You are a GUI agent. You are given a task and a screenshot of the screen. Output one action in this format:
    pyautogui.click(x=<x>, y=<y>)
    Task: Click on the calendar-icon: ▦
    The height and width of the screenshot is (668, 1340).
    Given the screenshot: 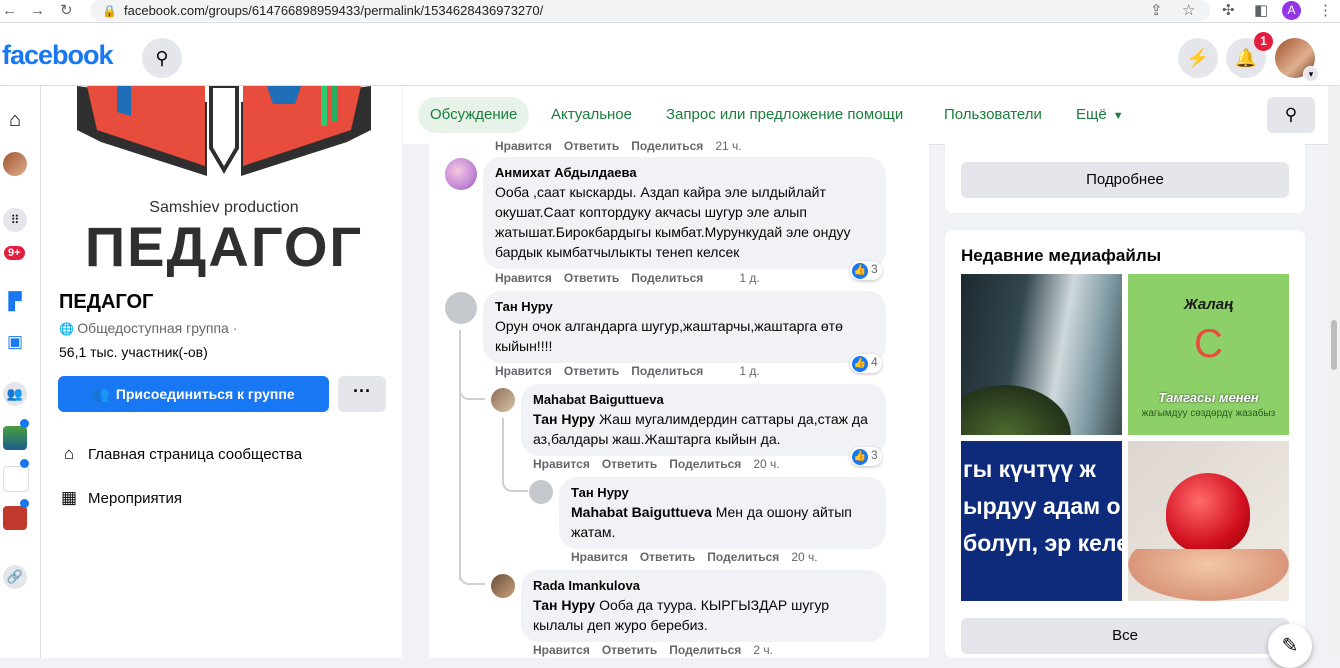 What is the action you would take?
    pyautogui.click(x=69, y=497)
    